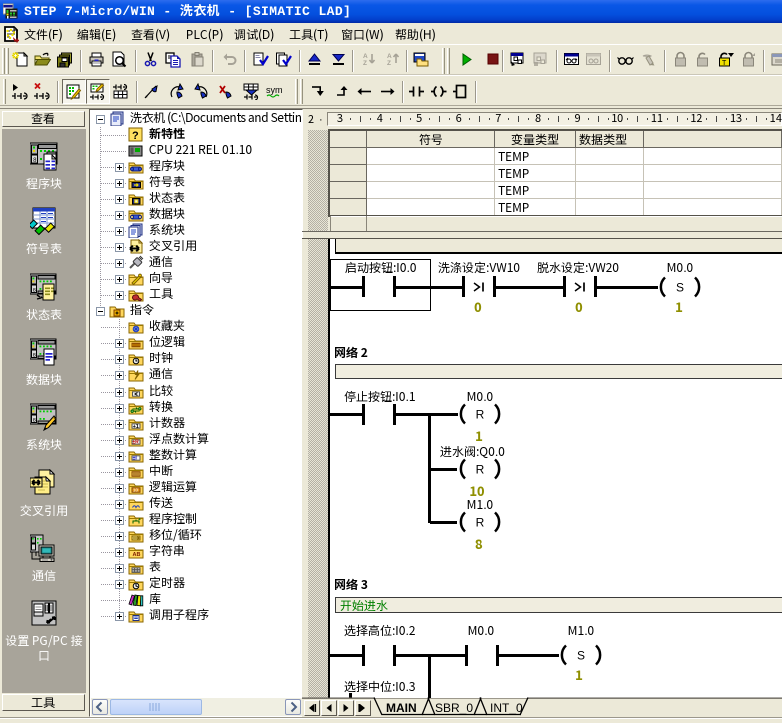 Image resolution: width=782 pixels, height=723 pixels. I want to click on svg-text: sym, so click(274, 90).